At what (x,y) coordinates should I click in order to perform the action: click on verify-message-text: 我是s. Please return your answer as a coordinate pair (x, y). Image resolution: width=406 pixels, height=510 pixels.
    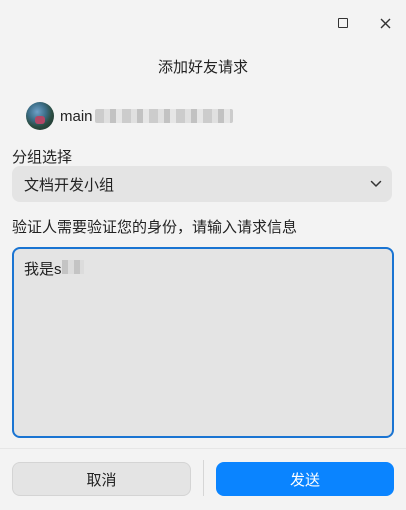
    Looking at the image, I should click on (43, 269).